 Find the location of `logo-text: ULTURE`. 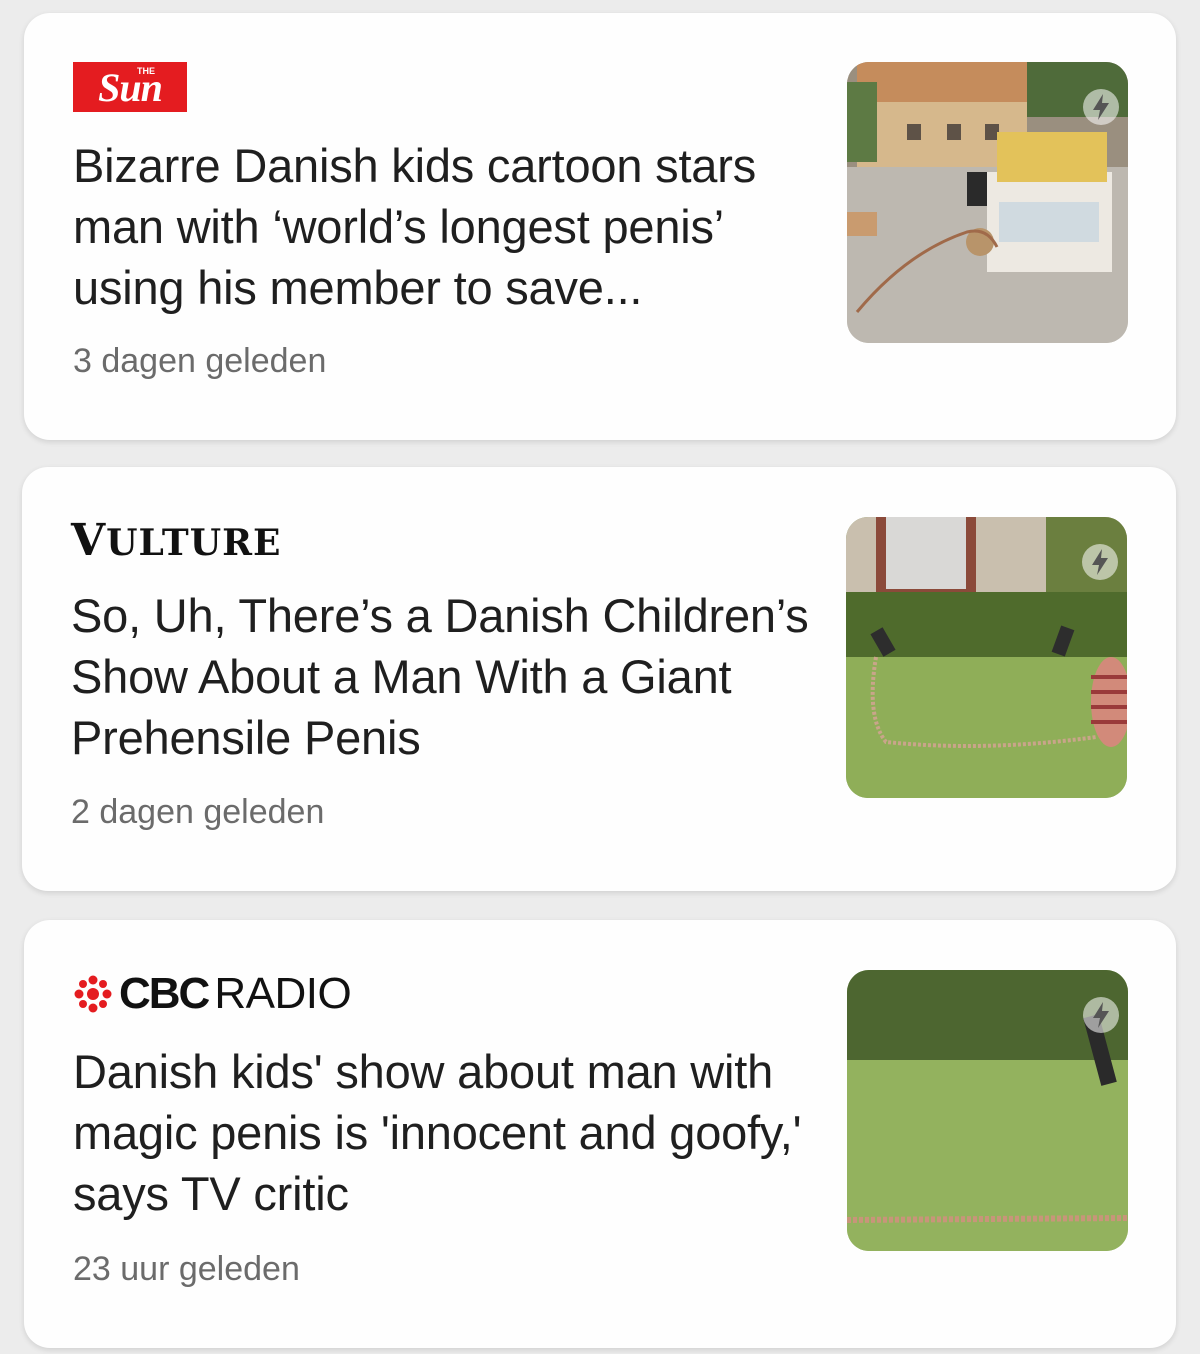

logo-text: ULTURE is located at coordinates (194, 543).